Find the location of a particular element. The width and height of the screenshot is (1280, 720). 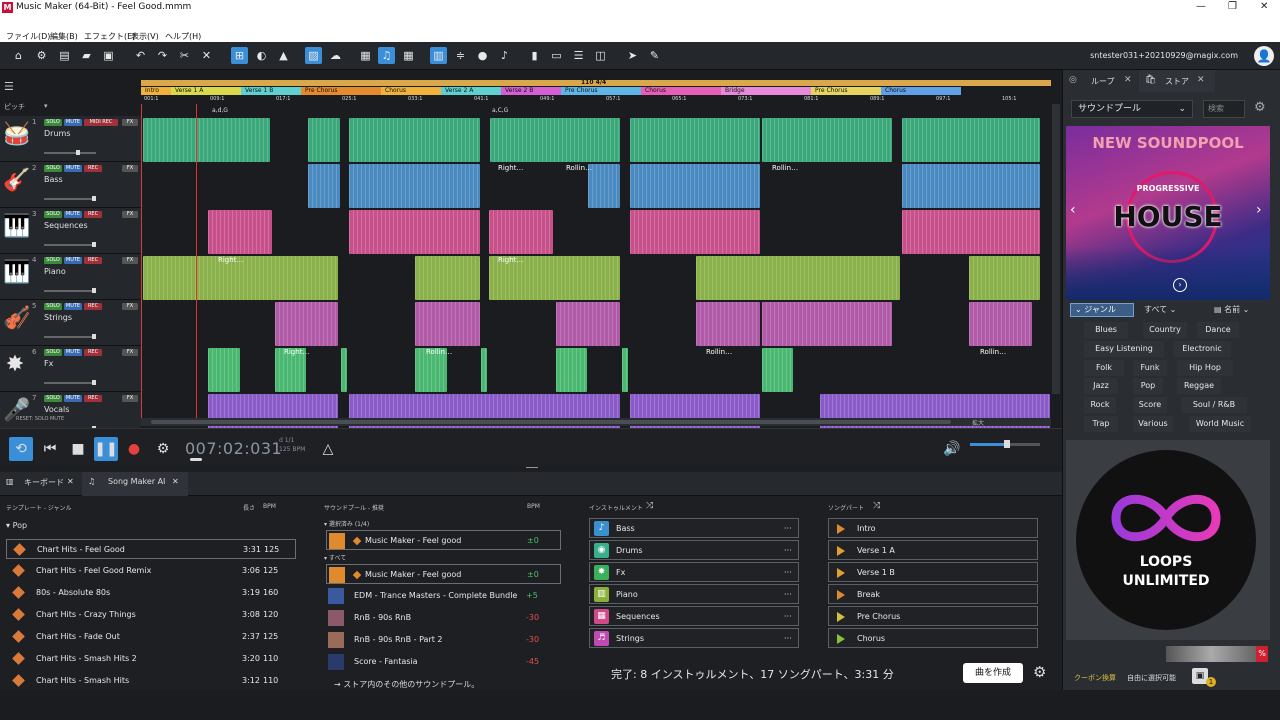

minimize-button: — is located at coordinates (1201, 6).